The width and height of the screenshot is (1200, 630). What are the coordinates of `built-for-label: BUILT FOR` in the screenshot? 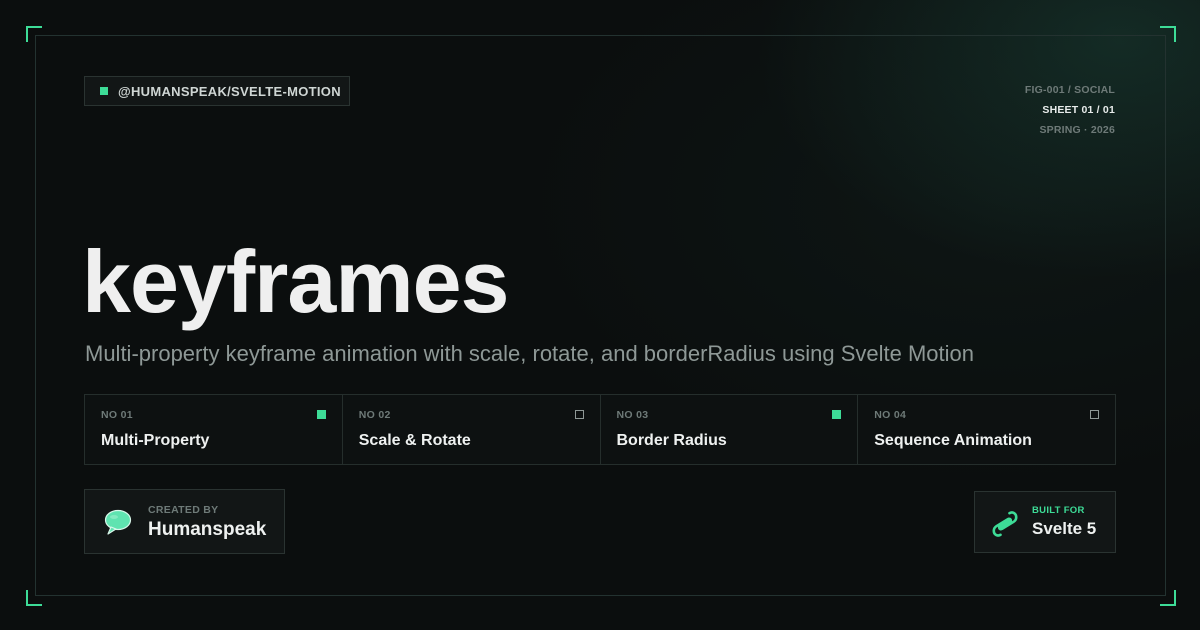 It's located at (1058, 510).